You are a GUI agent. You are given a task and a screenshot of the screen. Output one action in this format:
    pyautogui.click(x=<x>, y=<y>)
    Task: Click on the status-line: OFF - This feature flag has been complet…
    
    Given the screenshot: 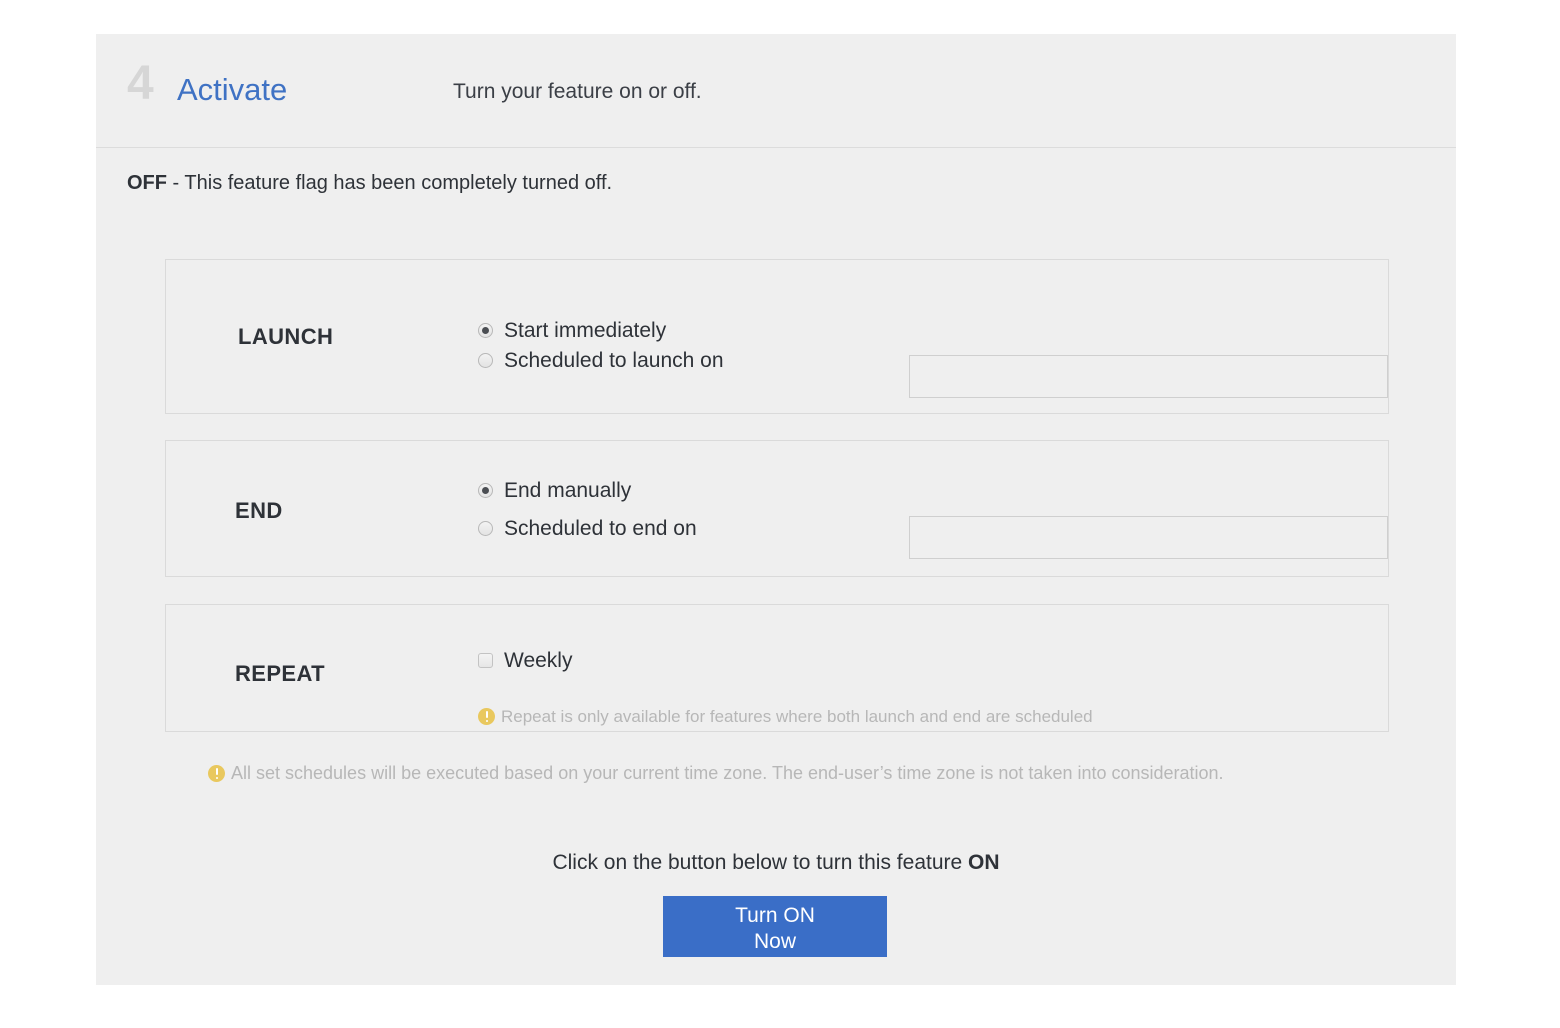 What is the action you would take?
    pyautogui.click(x=369, y=183)
    